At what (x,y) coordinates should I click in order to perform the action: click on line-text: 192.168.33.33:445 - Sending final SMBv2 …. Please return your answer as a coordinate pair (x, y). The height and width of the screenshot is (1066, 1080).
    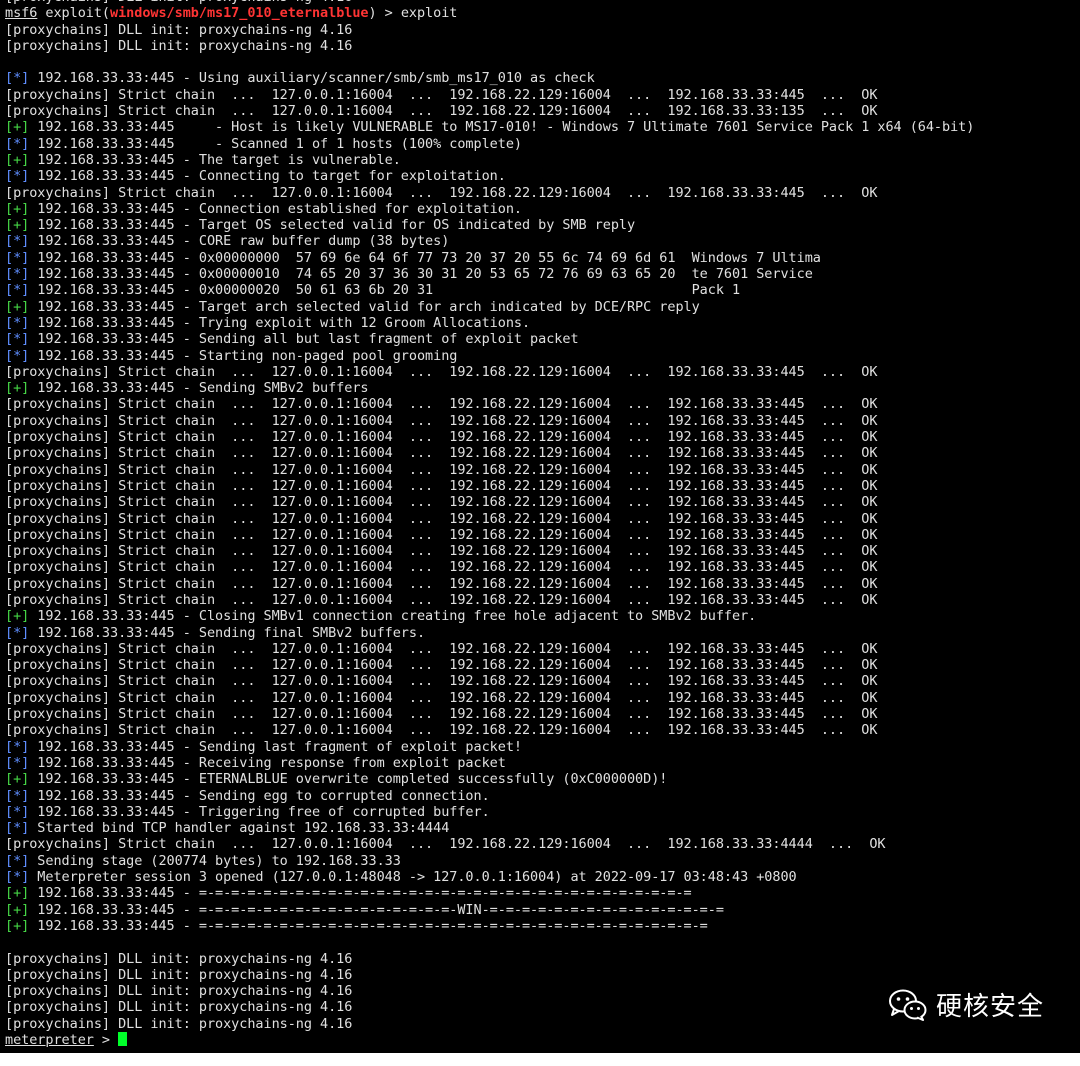
    Looking at the image, I should click on (227, 632).